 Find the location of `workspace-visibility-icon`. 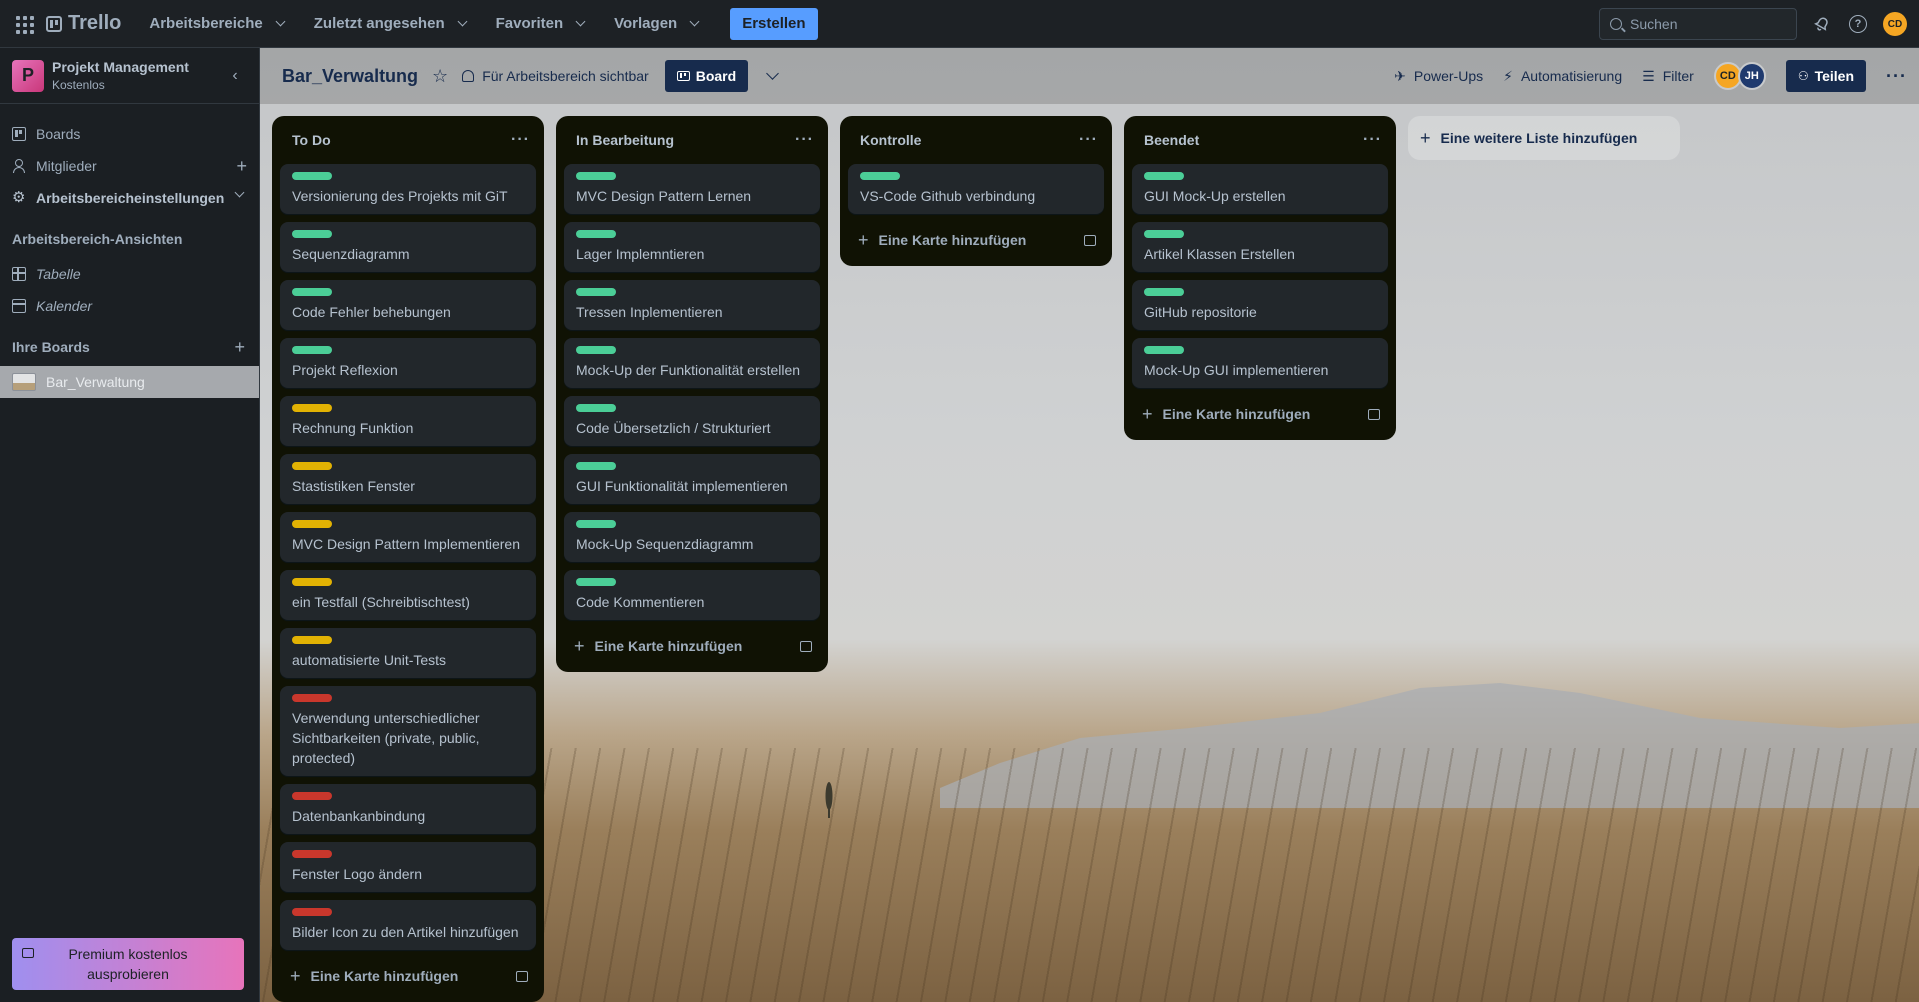

workspace-visibility-icon is located at coordinates (468, 76).